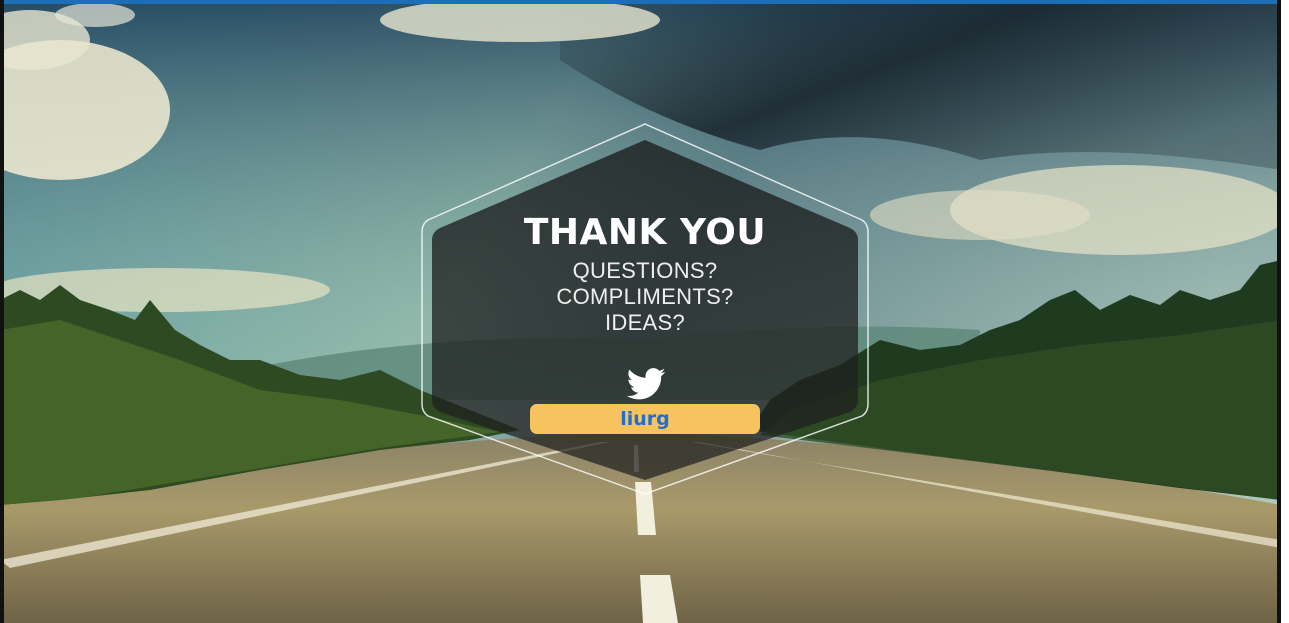 This screenshot has height=623, width=1289. I want to click on twitter-handle-button: liurg, so click(645, 419).